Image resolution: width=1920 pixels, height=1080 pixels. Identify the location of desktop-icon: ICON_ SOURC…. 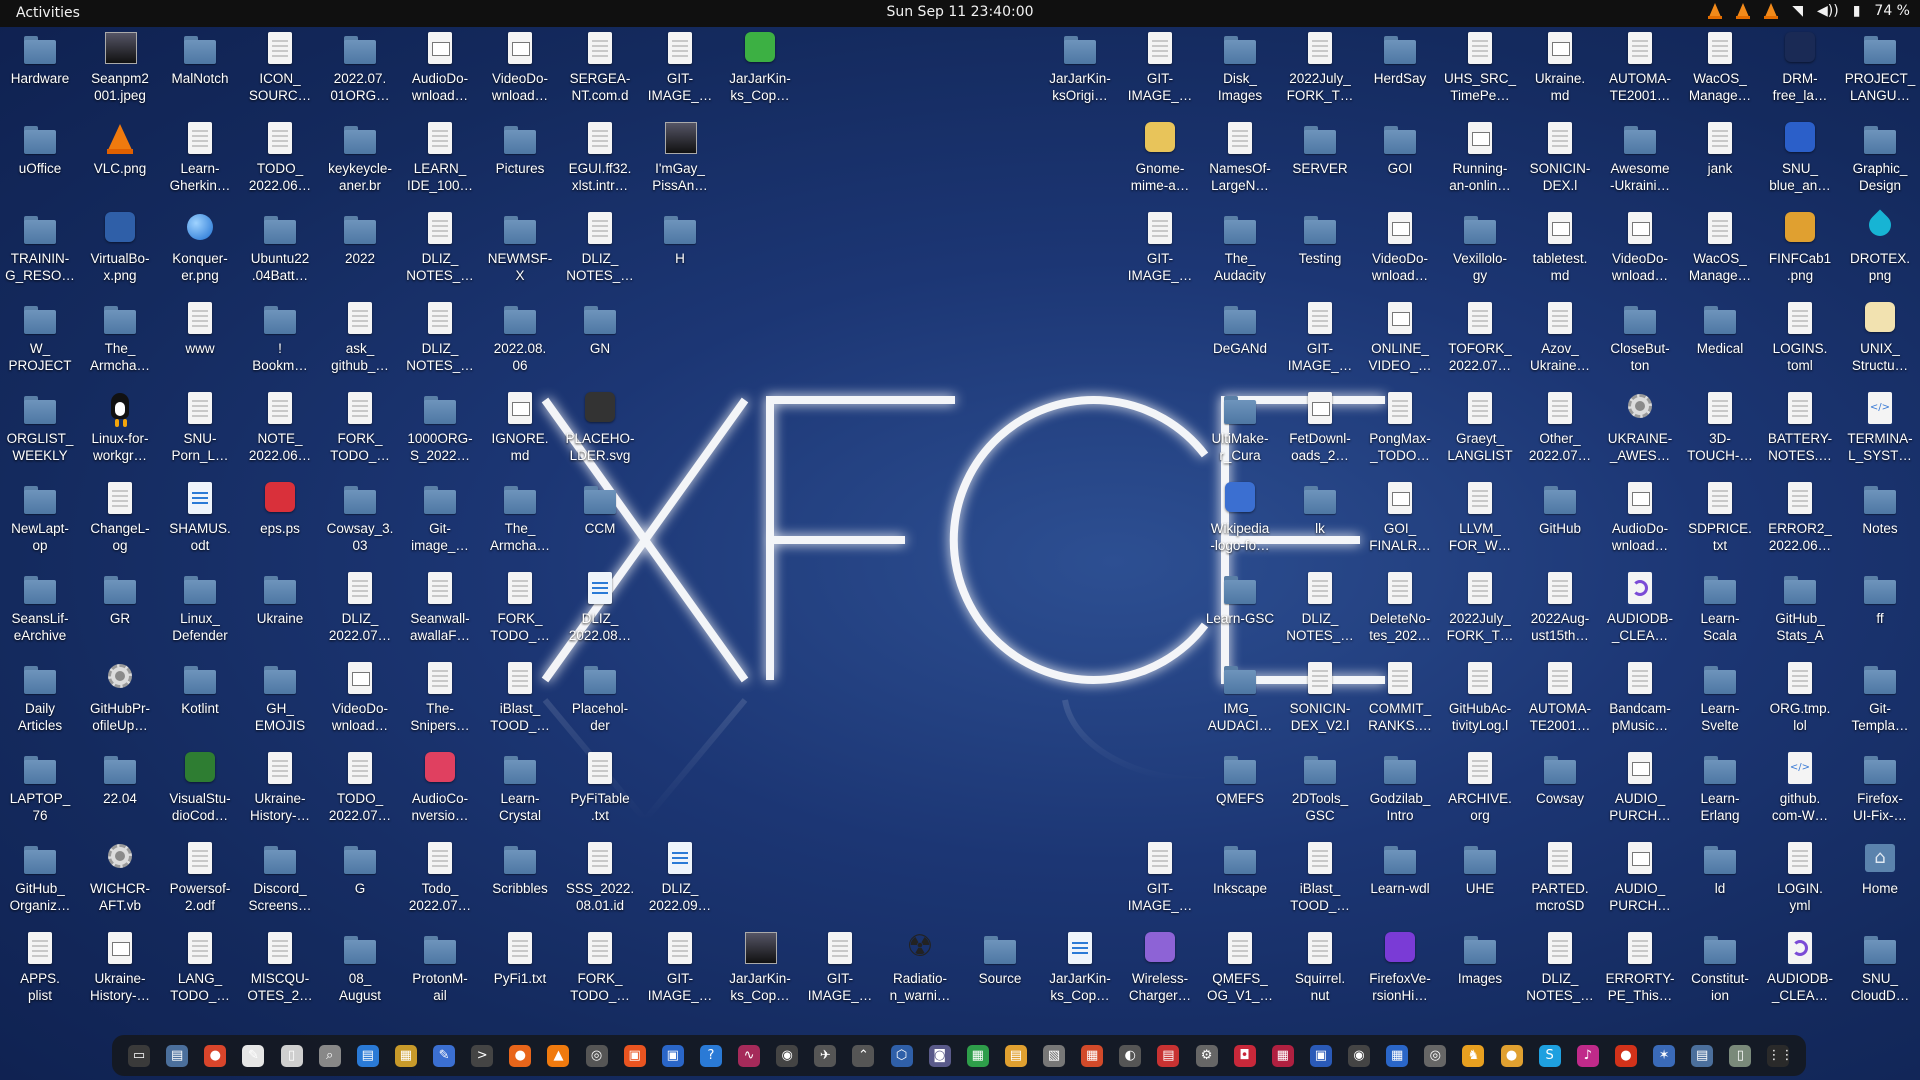
(280, 75).